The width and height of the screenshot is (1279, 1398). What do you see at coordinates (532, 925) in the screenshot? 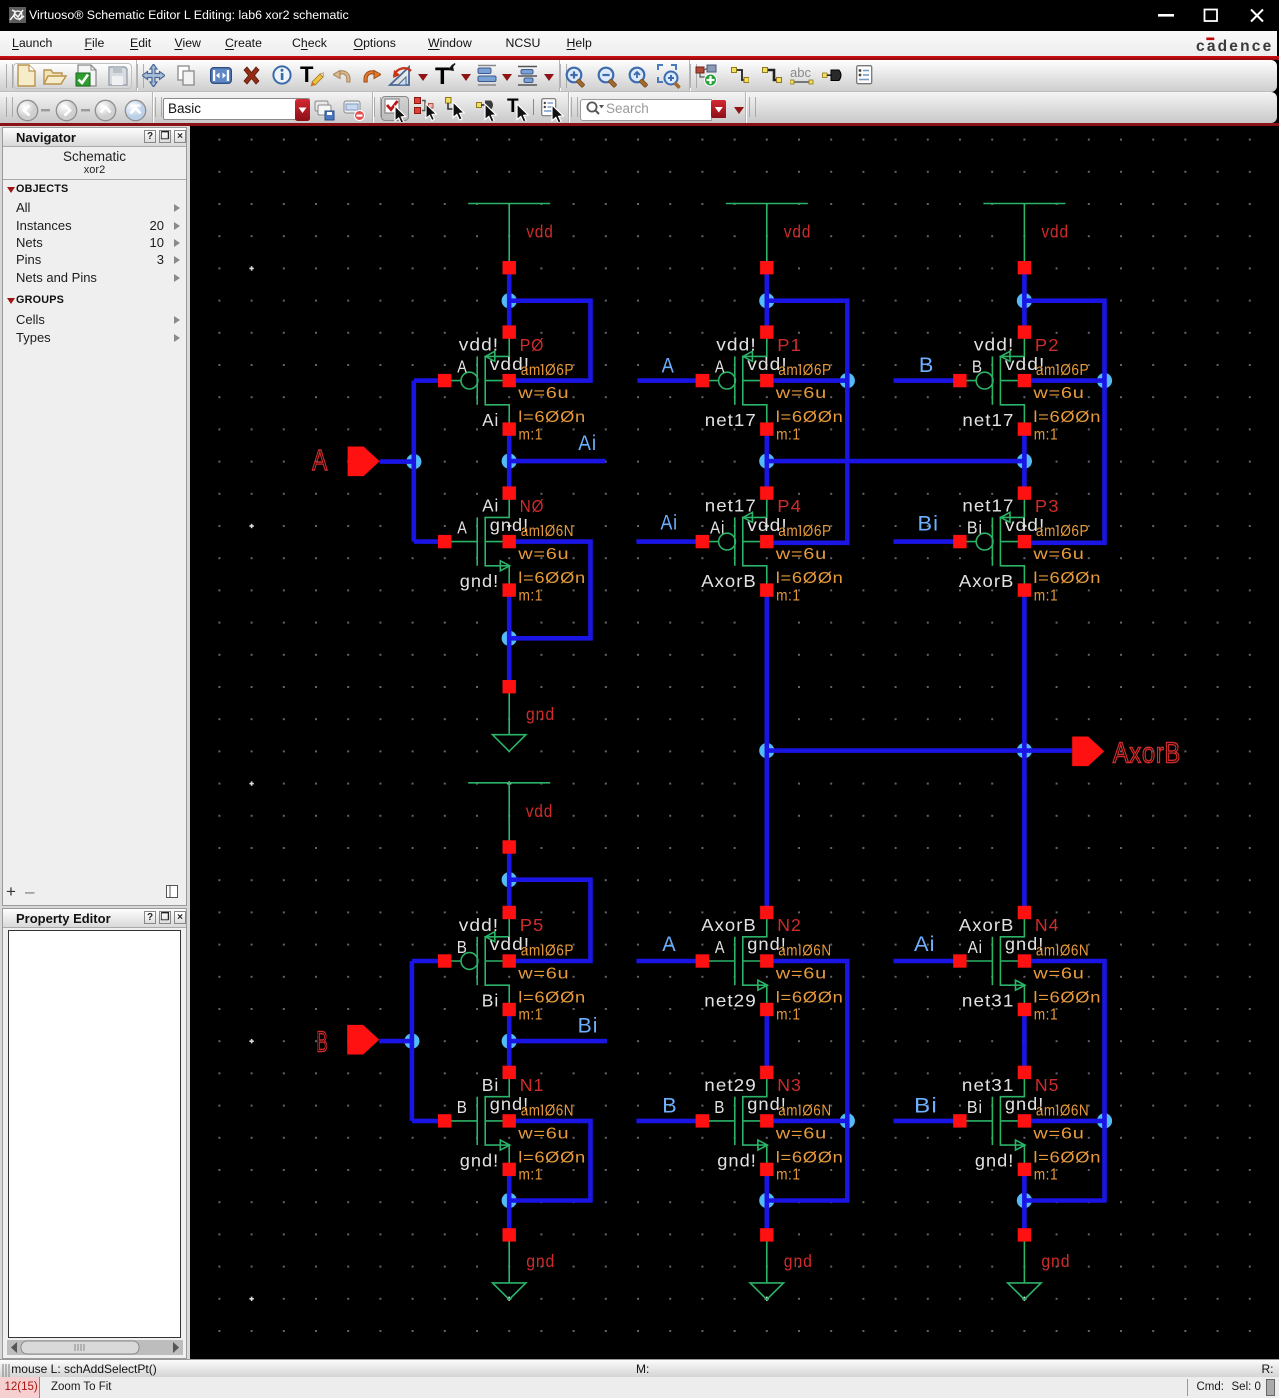
I see `svg-text: P5` at bounding box center [532, 925].